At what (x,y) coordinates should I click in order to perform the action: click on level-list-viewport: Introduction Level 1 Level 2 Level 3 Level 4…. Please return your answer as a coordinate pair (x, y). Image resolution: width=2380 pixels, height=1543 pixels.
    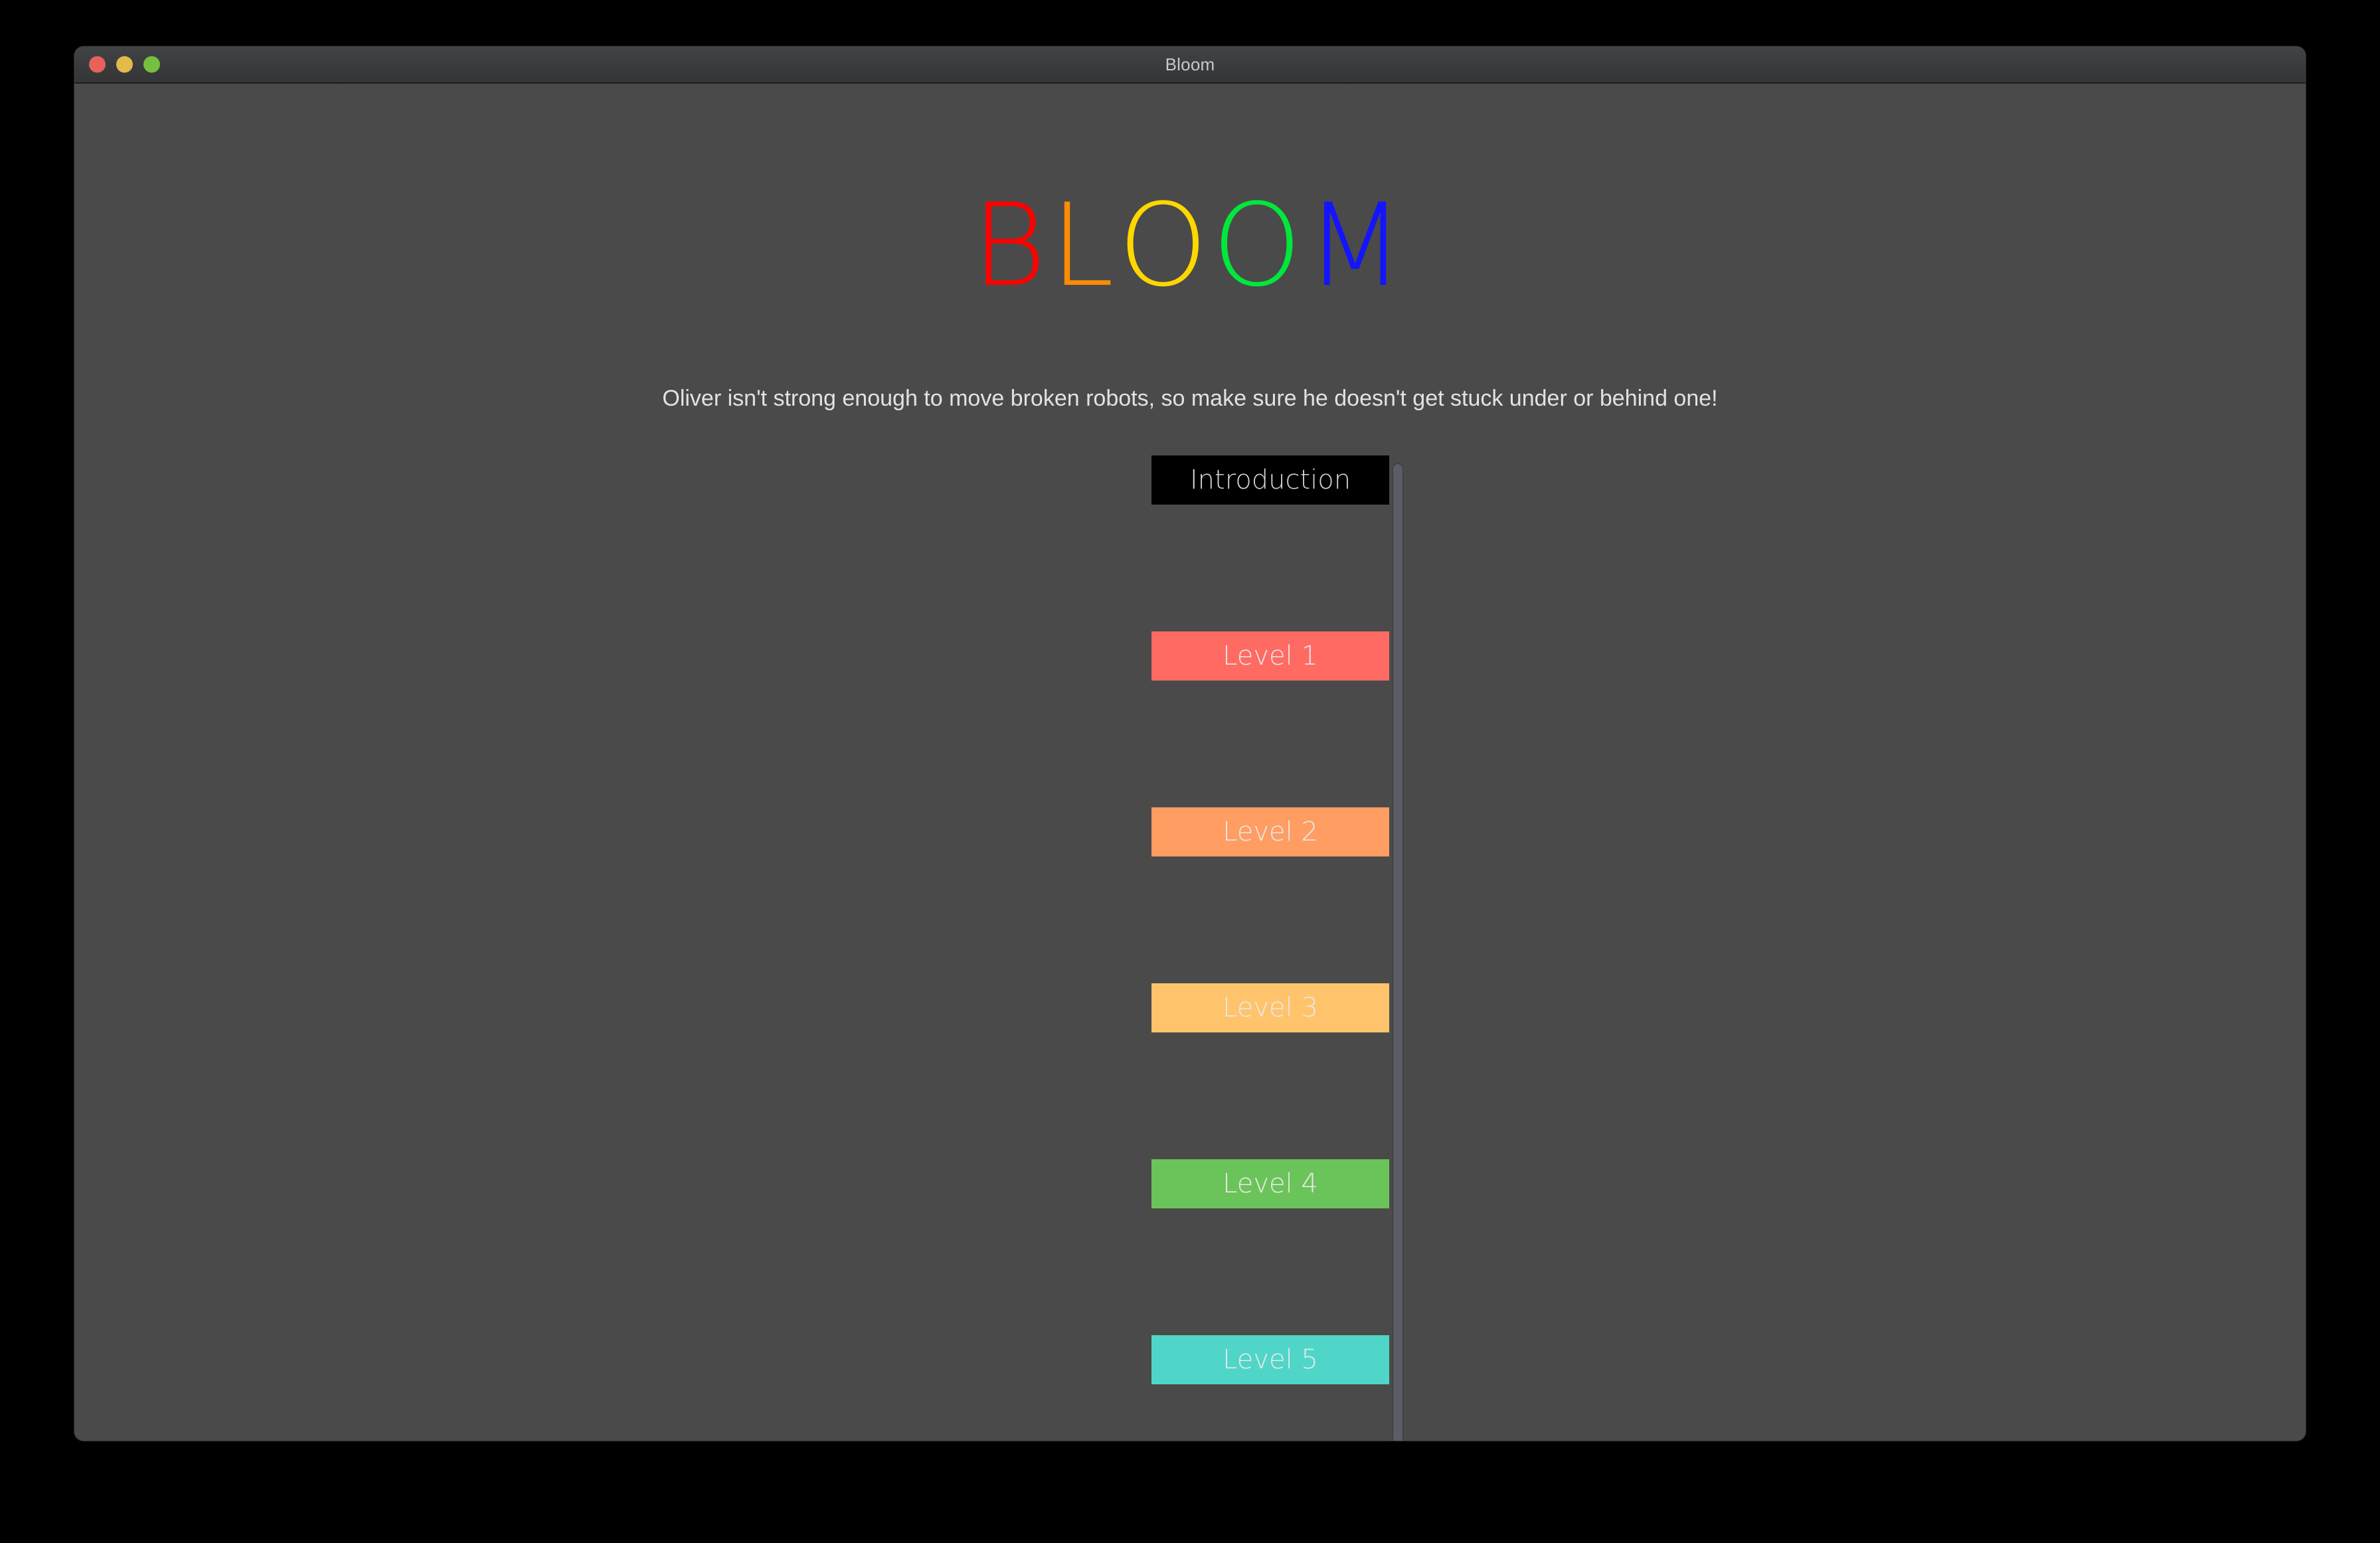
    Looking at the image, I should click on (1239, 948).